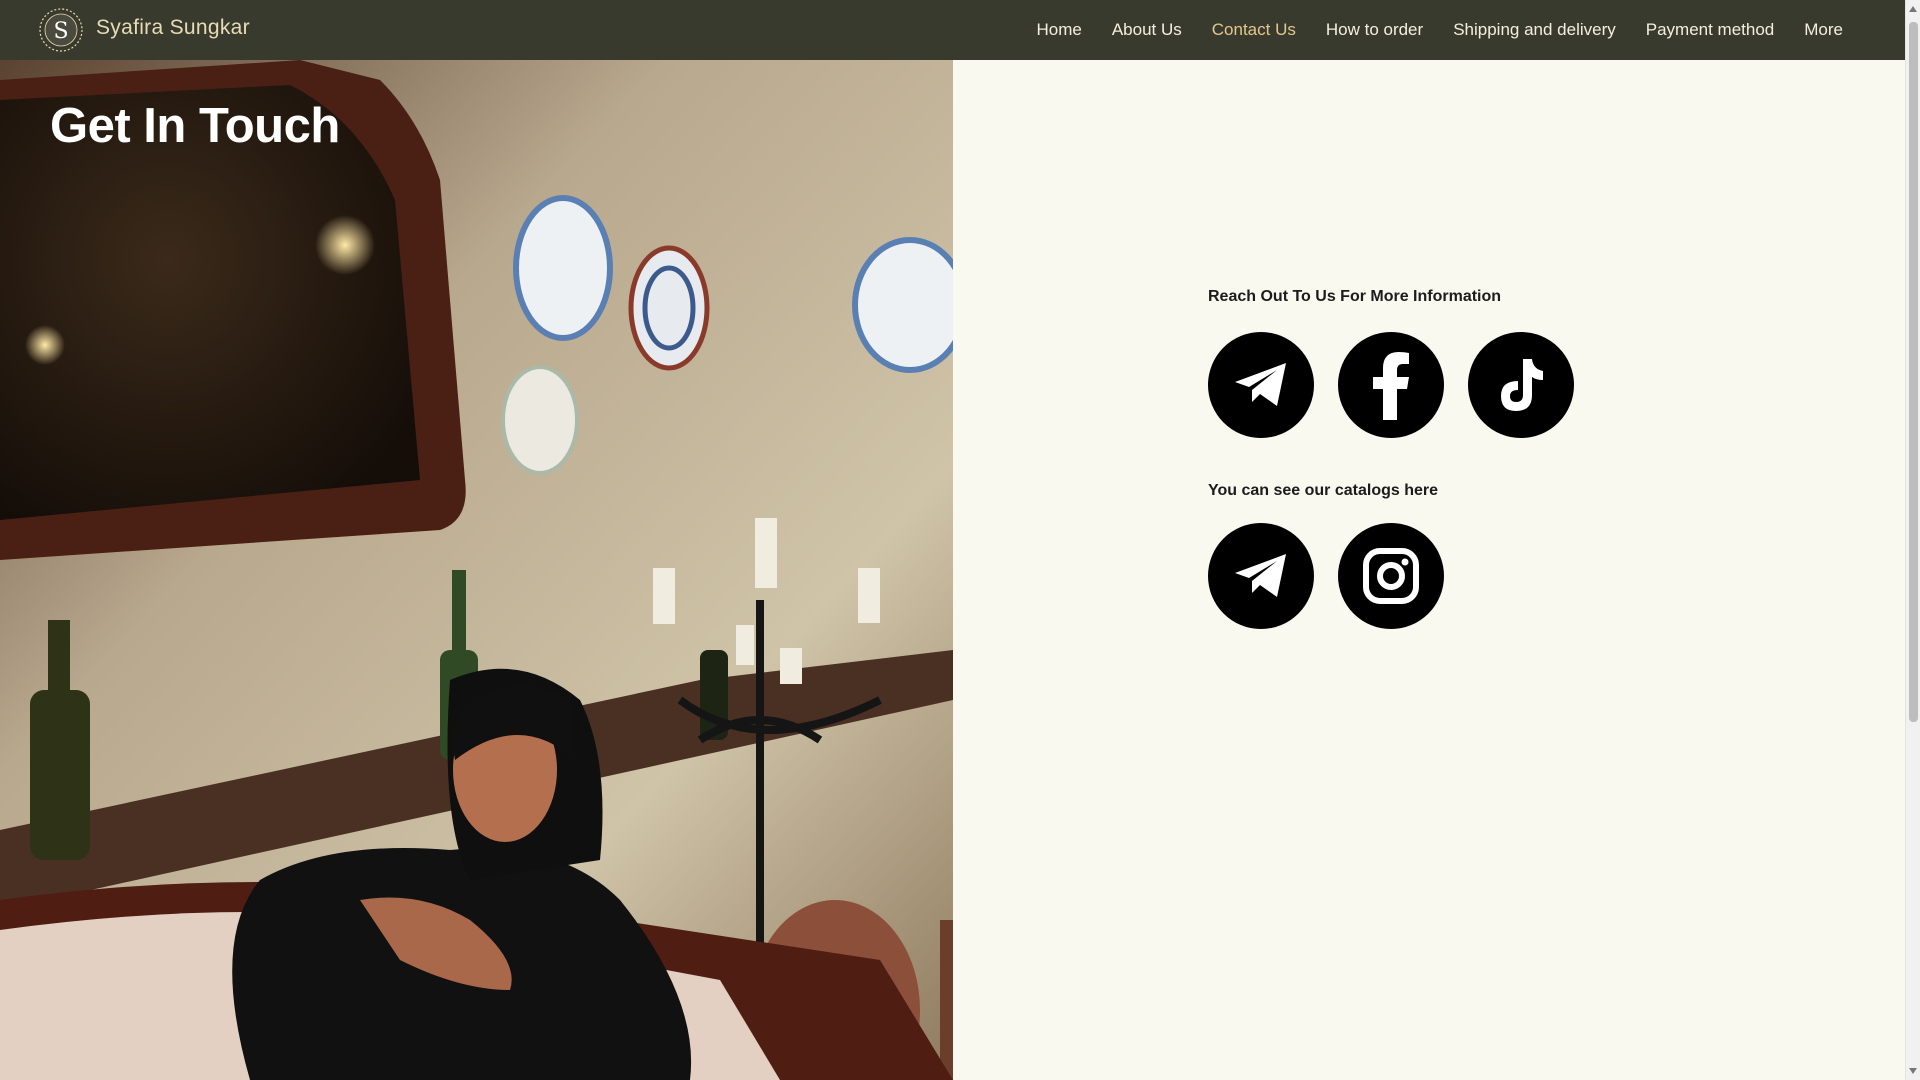 This screenshot has height=1080, width=1920. What do you see at coordinates (1323, 490) in the screenshot?
I see `catalog-heading: You can see our catalogs here` at bounding box center [1323, 490].